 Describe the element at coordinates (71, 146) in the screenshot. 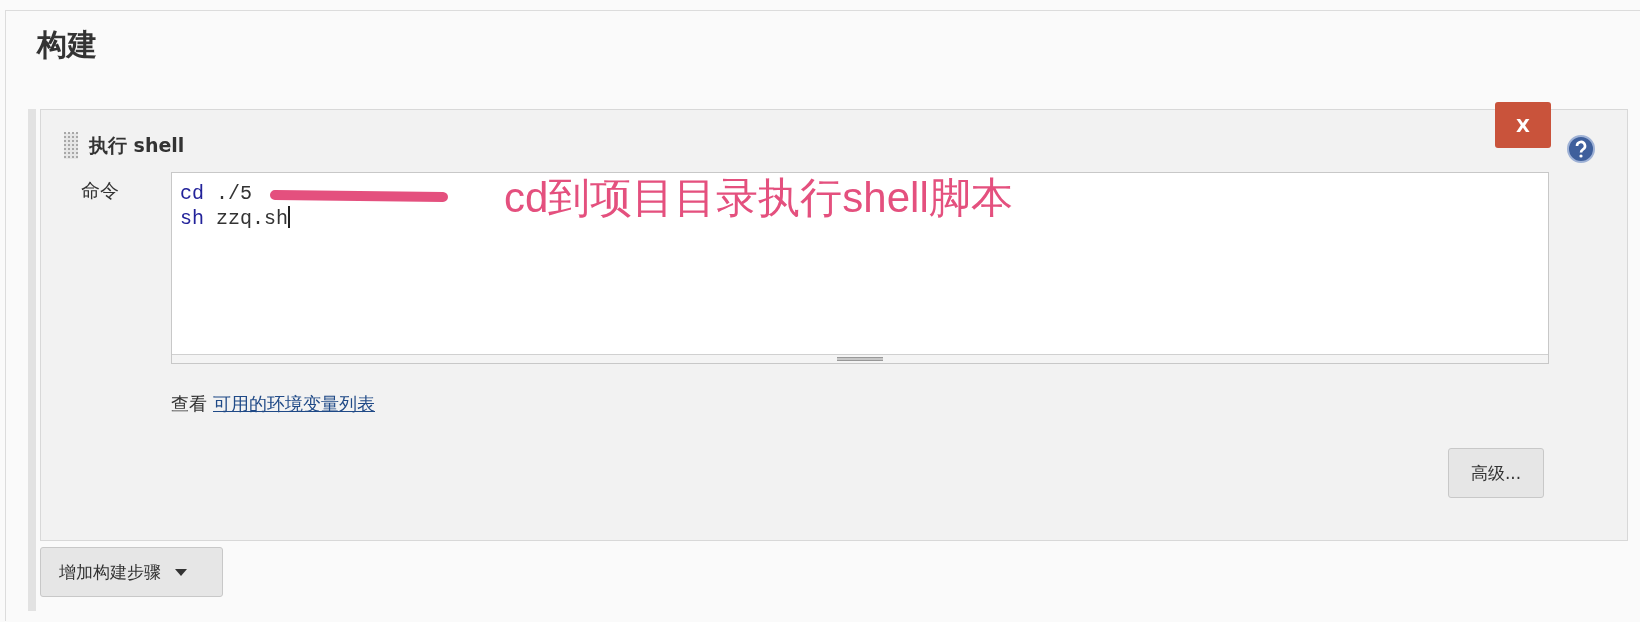

I see `drag-handle-icon` at that location.